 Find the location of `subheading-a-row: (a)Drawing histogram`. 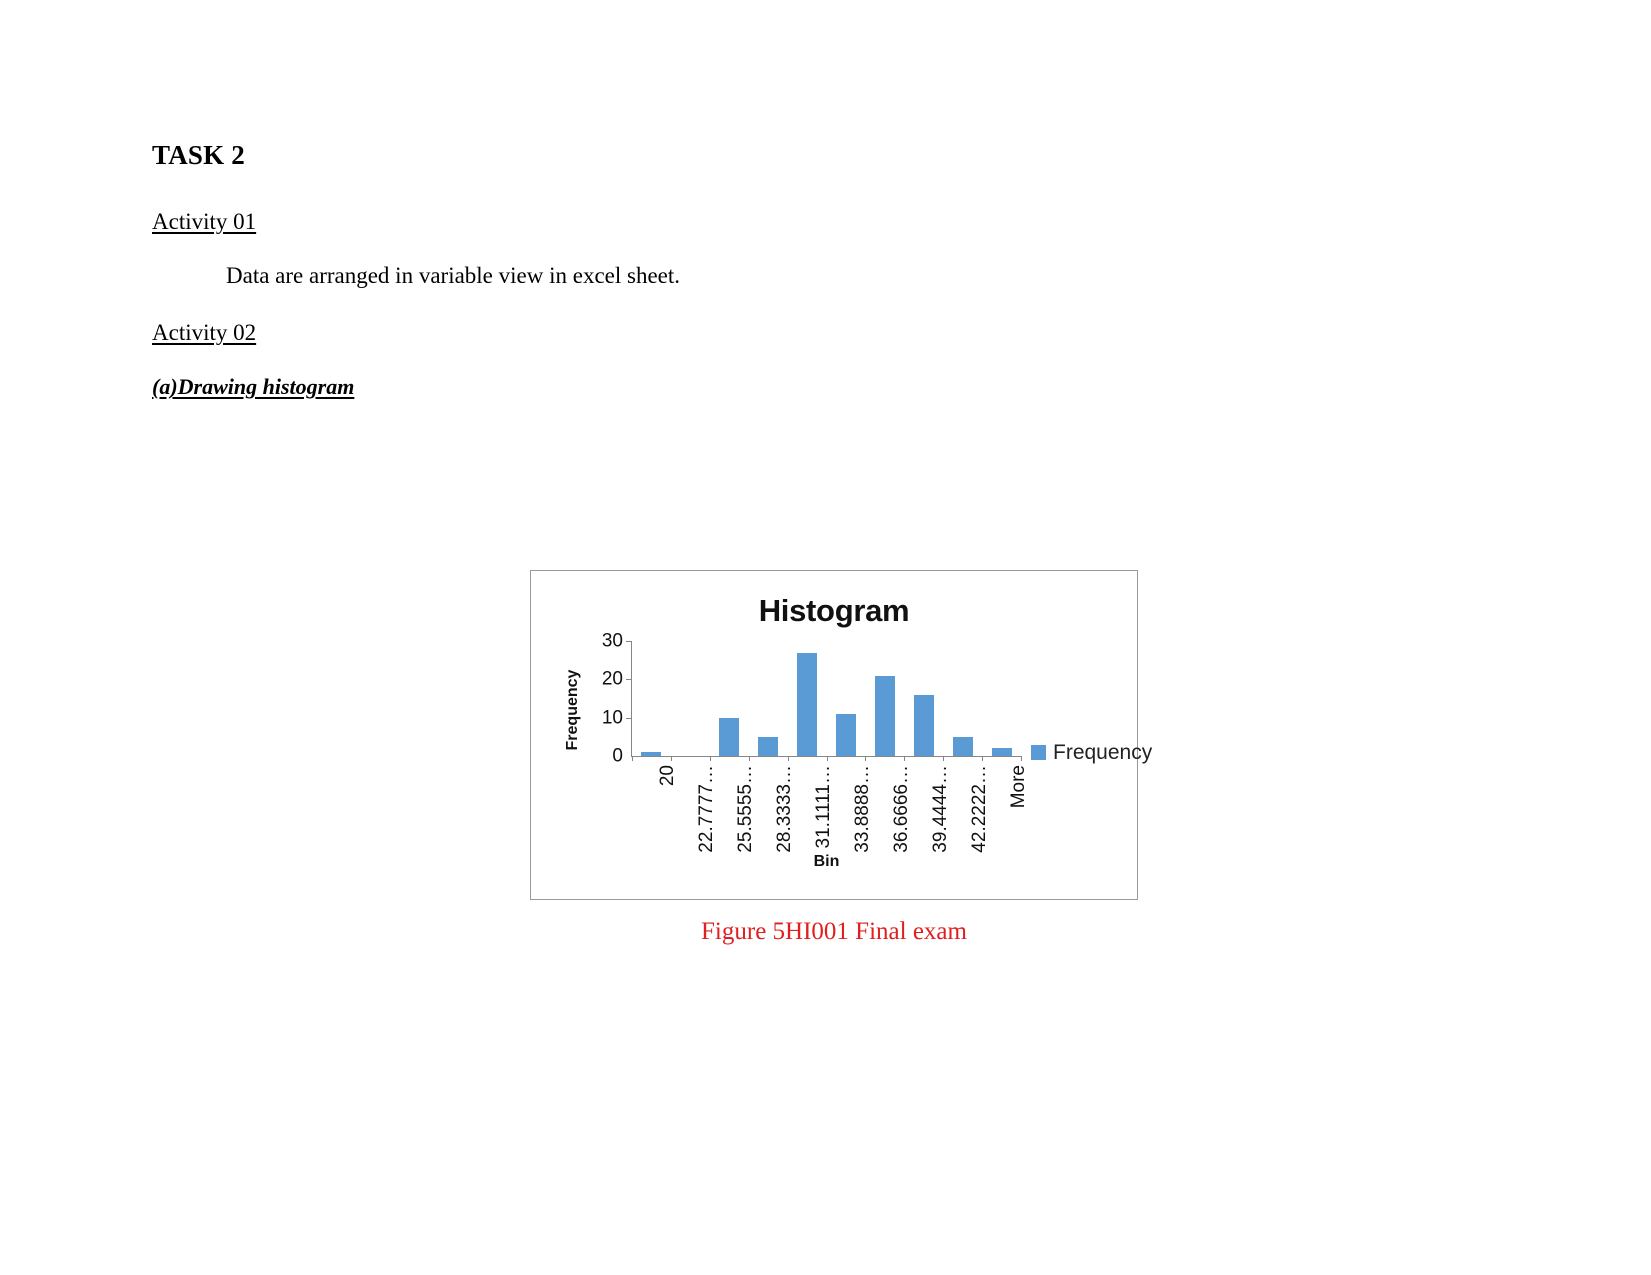

subheading-a-row: (a)Drawing histogram is located at coordinates (752, 386).